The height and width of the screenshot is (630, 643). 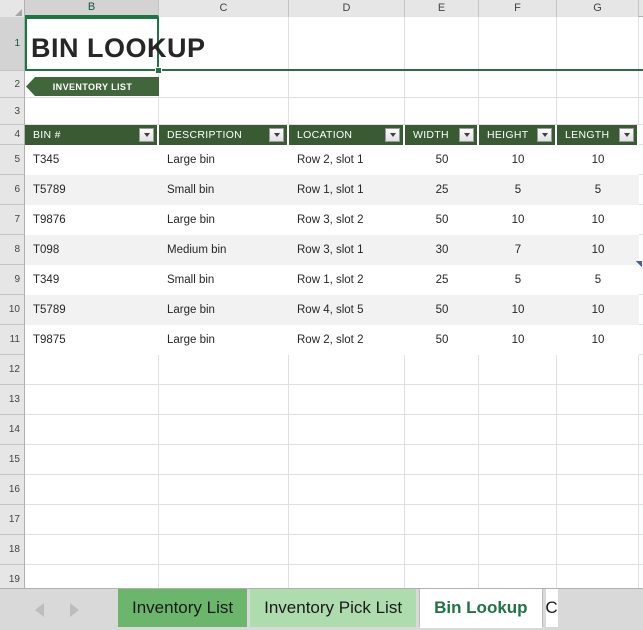 I want to click on table-row: T098 Medium bin Row 3, slot 1 30 7 10, so click(x=334, y=250).